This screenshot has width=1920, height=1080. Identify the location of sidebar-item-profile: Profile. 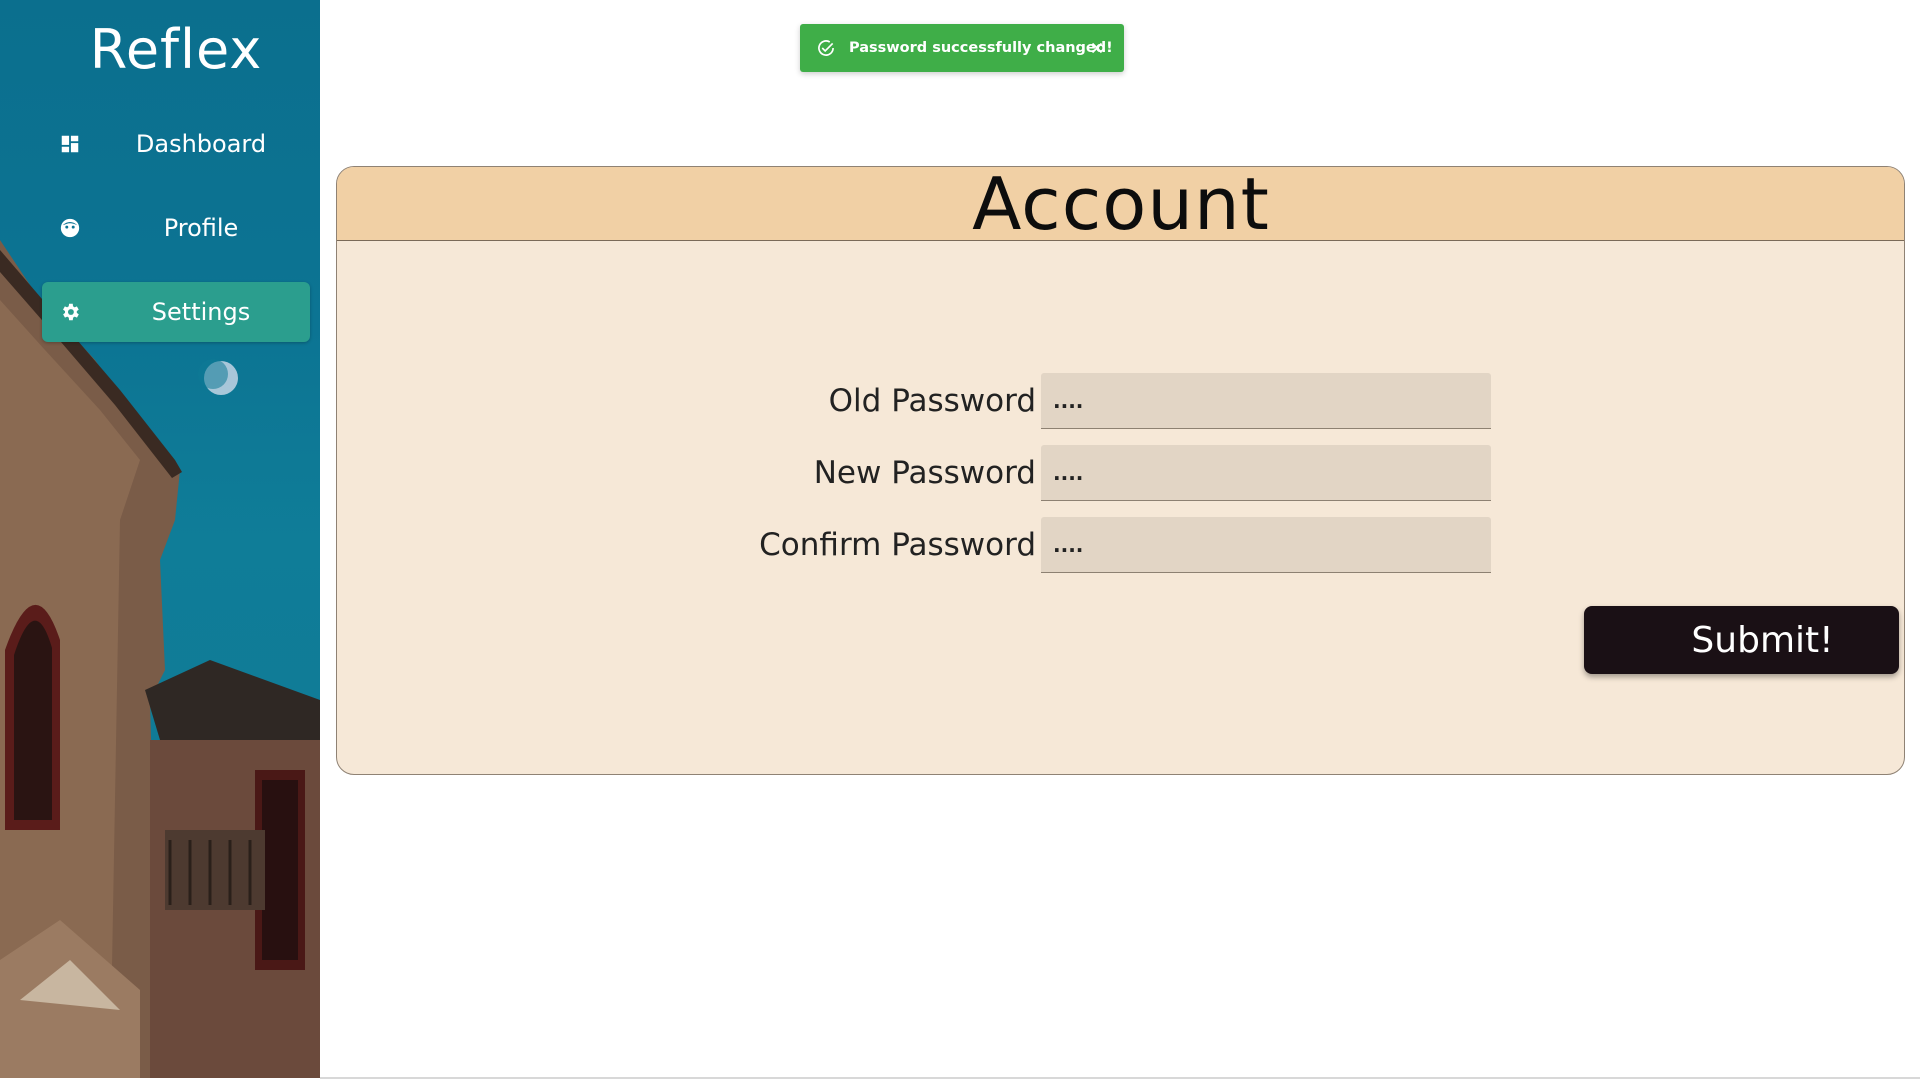
(176, 228).